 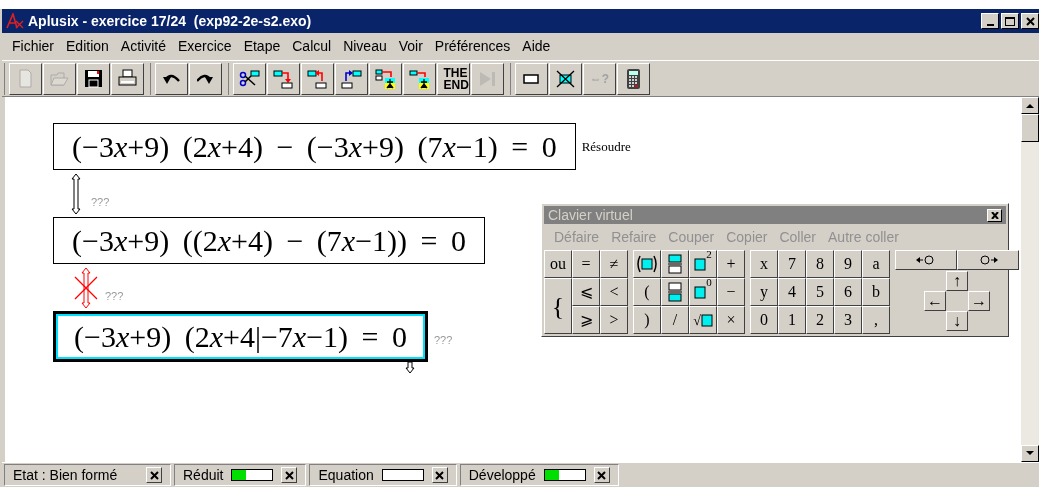 I want to click on menu-item: Aide, so click(x=536, y=46).